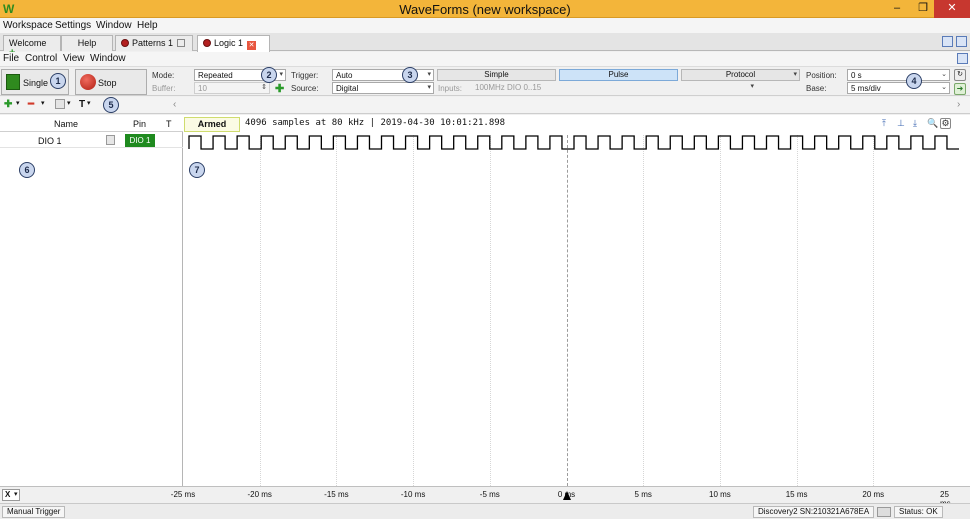 Image resolution: width=970 pixels, height=519 pixels. I want to click on base-input: 5 ms/div ⌄, so click(898, 88).